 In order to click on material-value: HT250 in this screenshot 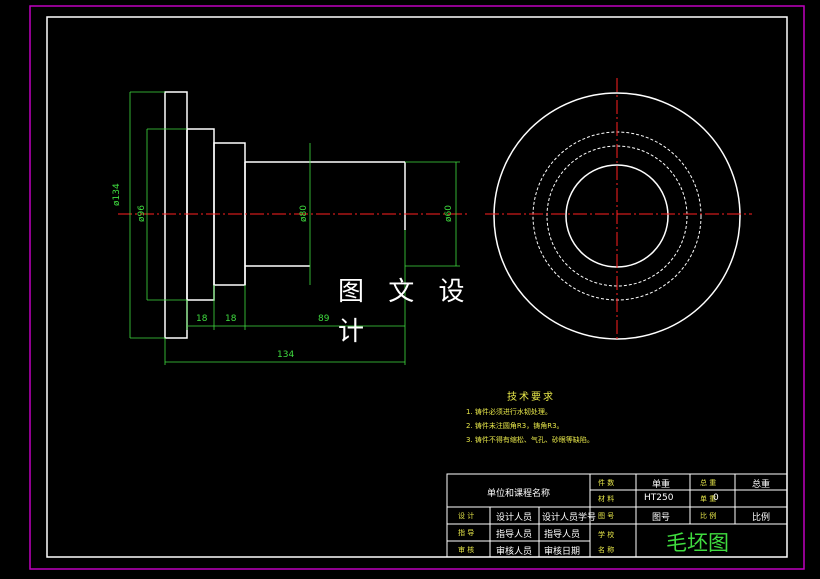, I will do `click(659, 498)`.